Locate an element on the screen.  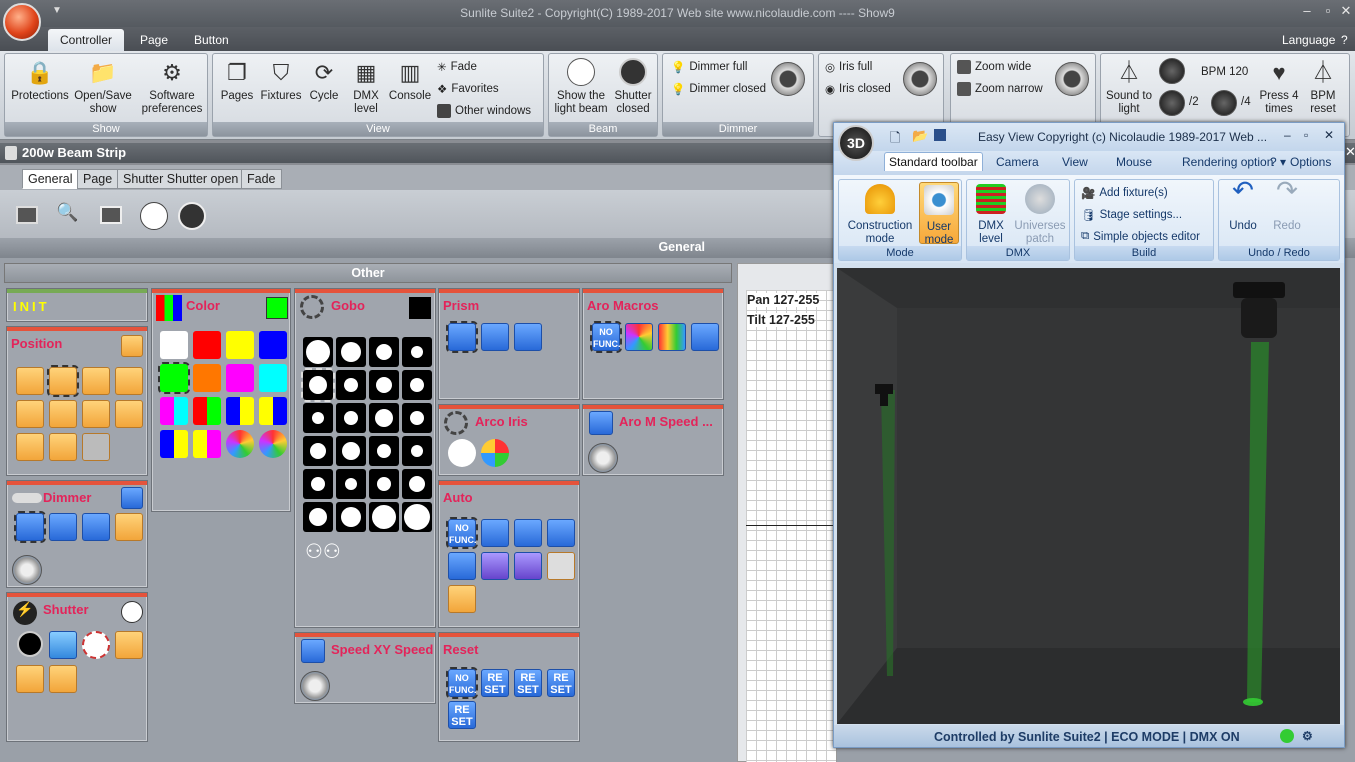
tab-mouse: Mouse is located at coordinates (1134, 162).